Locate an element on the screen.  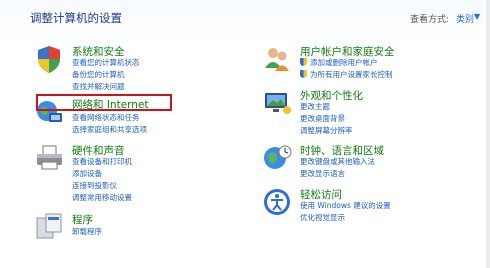
shield-flag-icon is located at coordinates (49, 59).